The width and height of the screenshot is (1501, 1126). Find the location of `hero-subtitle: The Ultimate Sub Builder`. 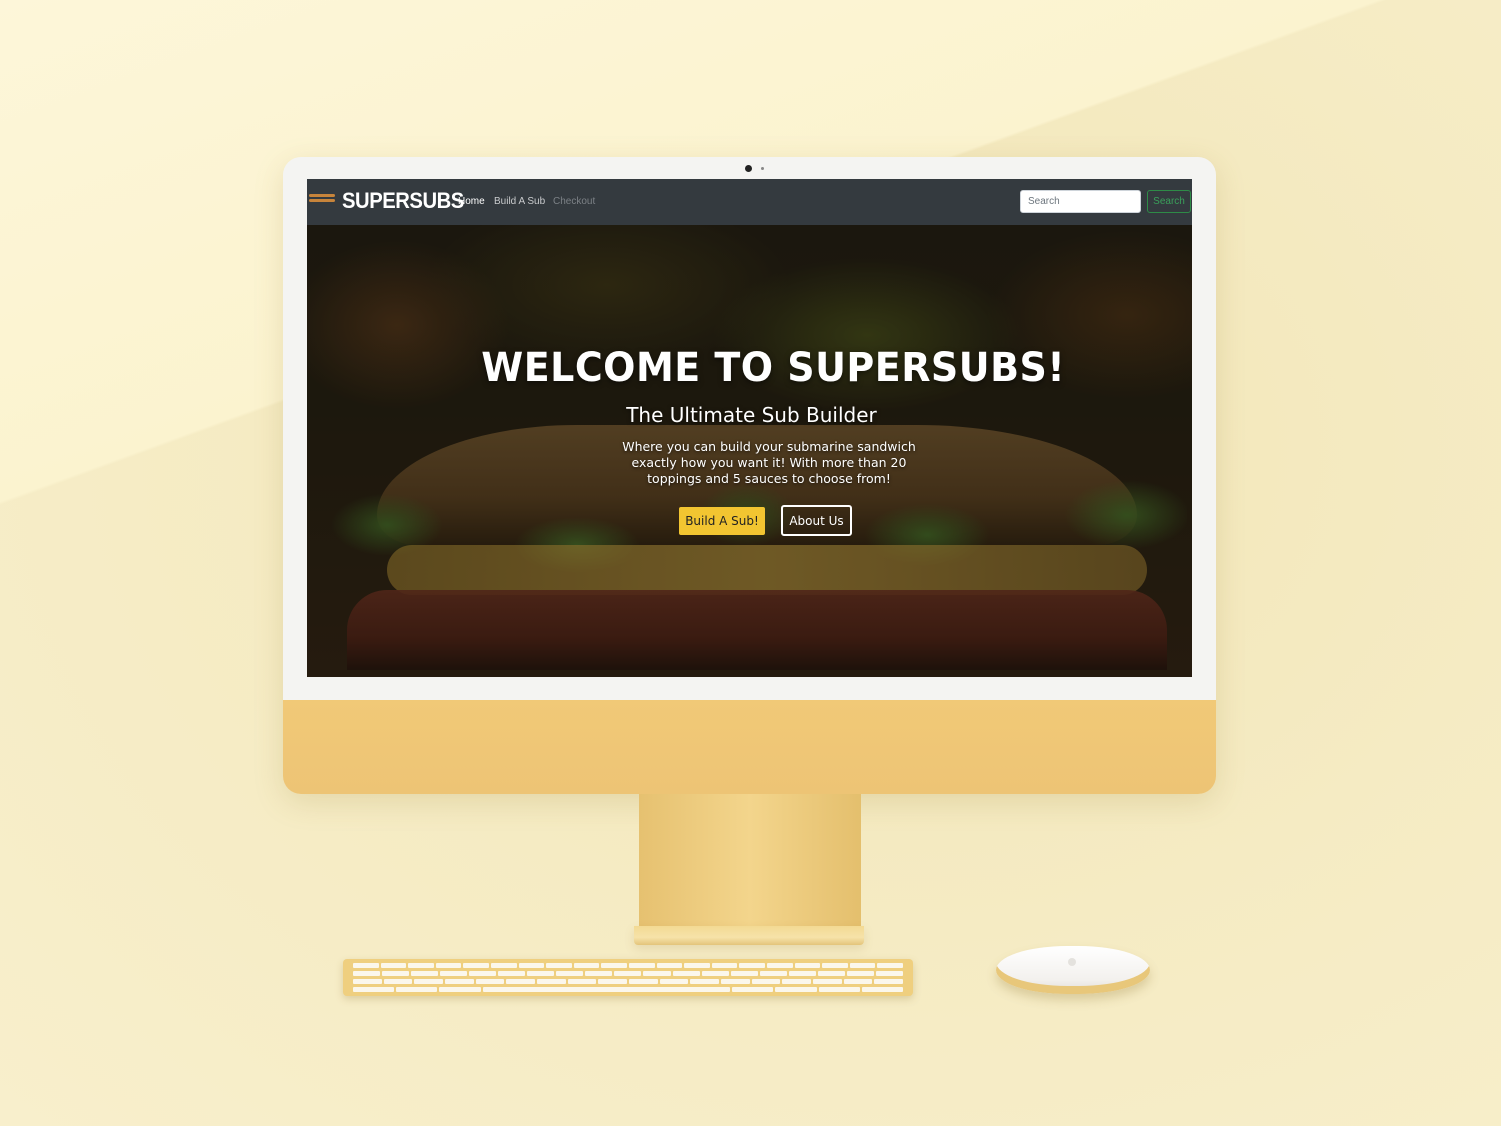

hero-subtitle: The Ultimate Sub Builder is located at coordinates (751, 415).